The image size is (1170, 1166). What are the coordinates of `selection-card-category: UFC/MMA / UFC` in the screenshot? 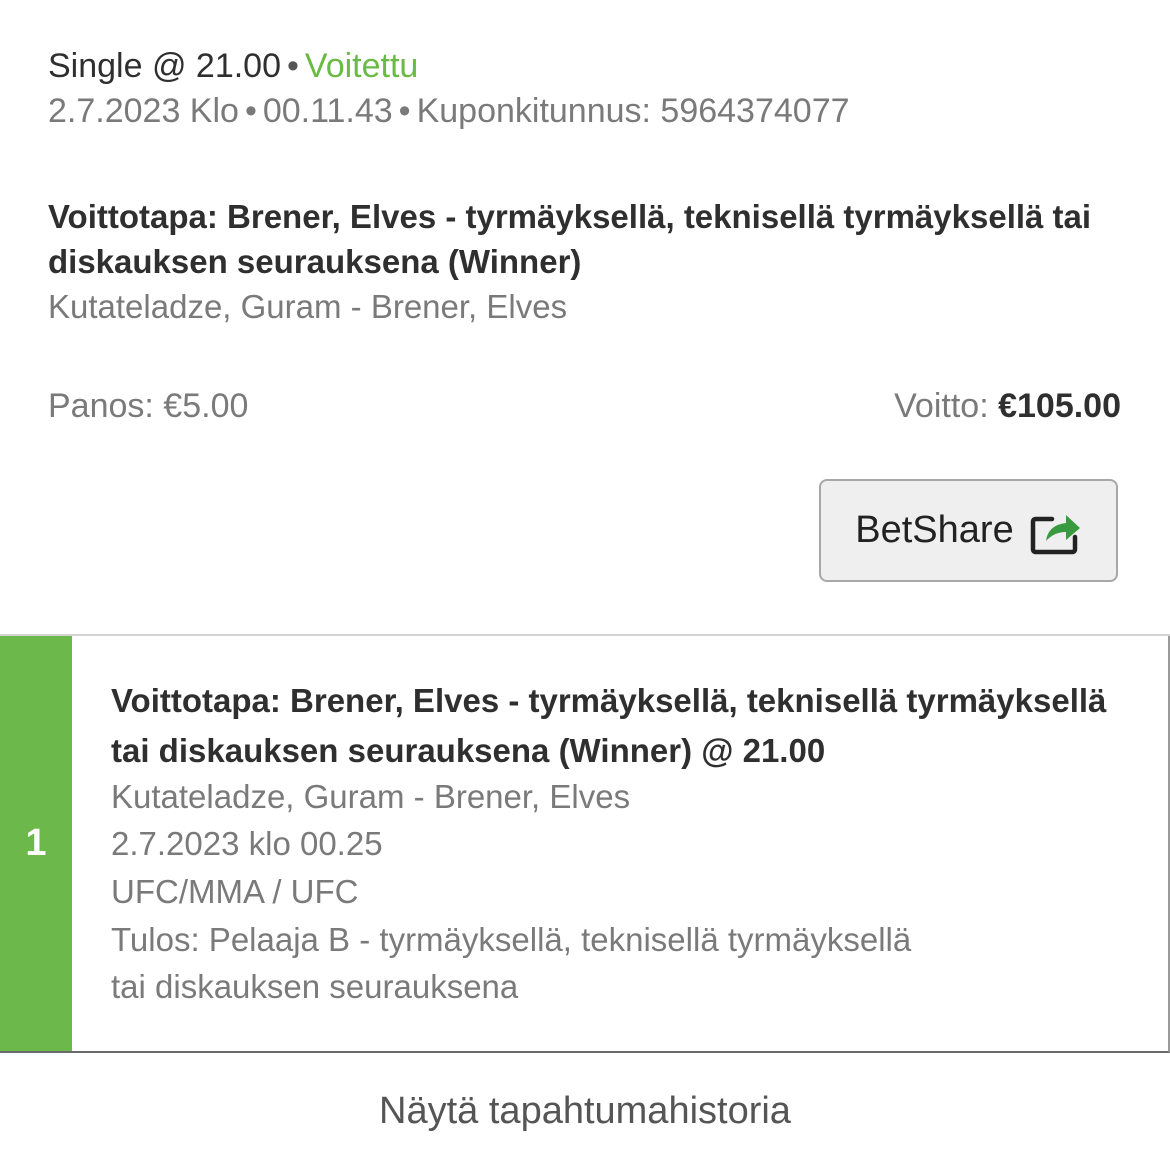 It's located at (235, 891).